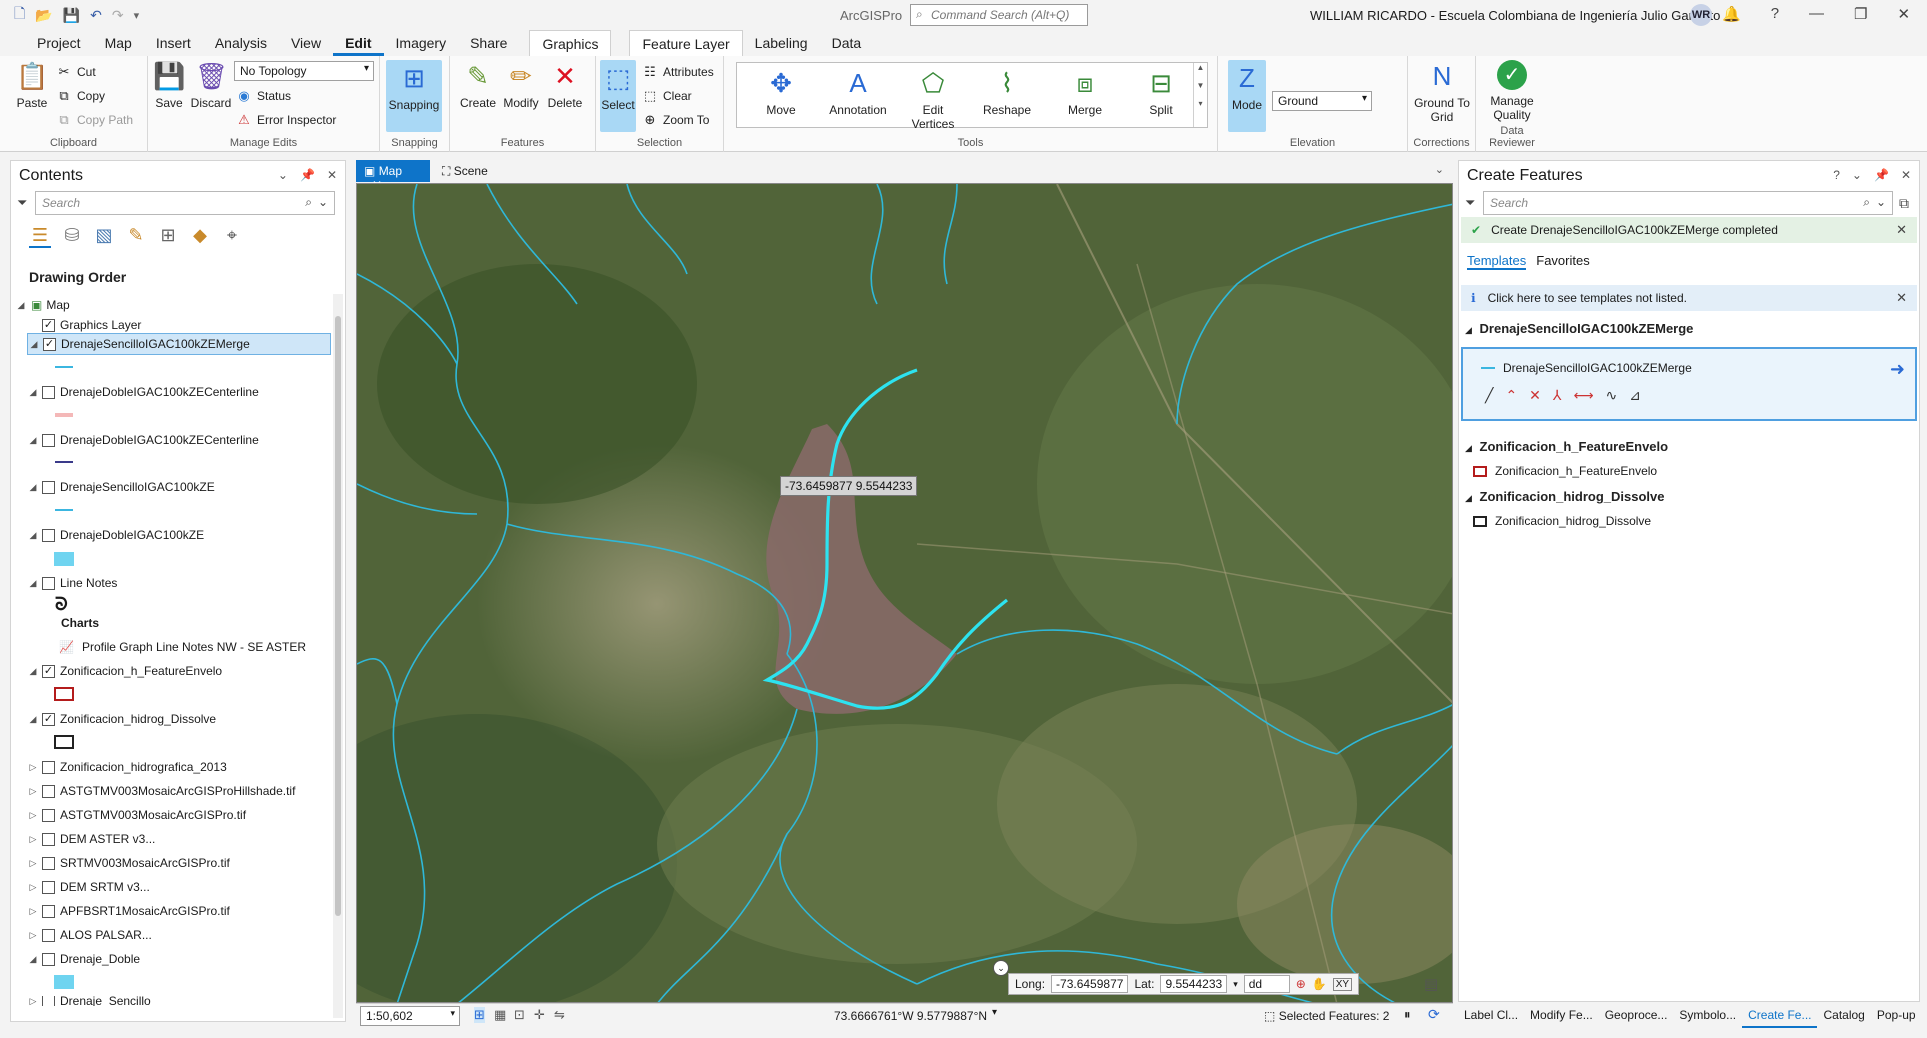  Describe the element at coordinates (59, 43) in the screenshot. I see `tab-project: Project` at that location.